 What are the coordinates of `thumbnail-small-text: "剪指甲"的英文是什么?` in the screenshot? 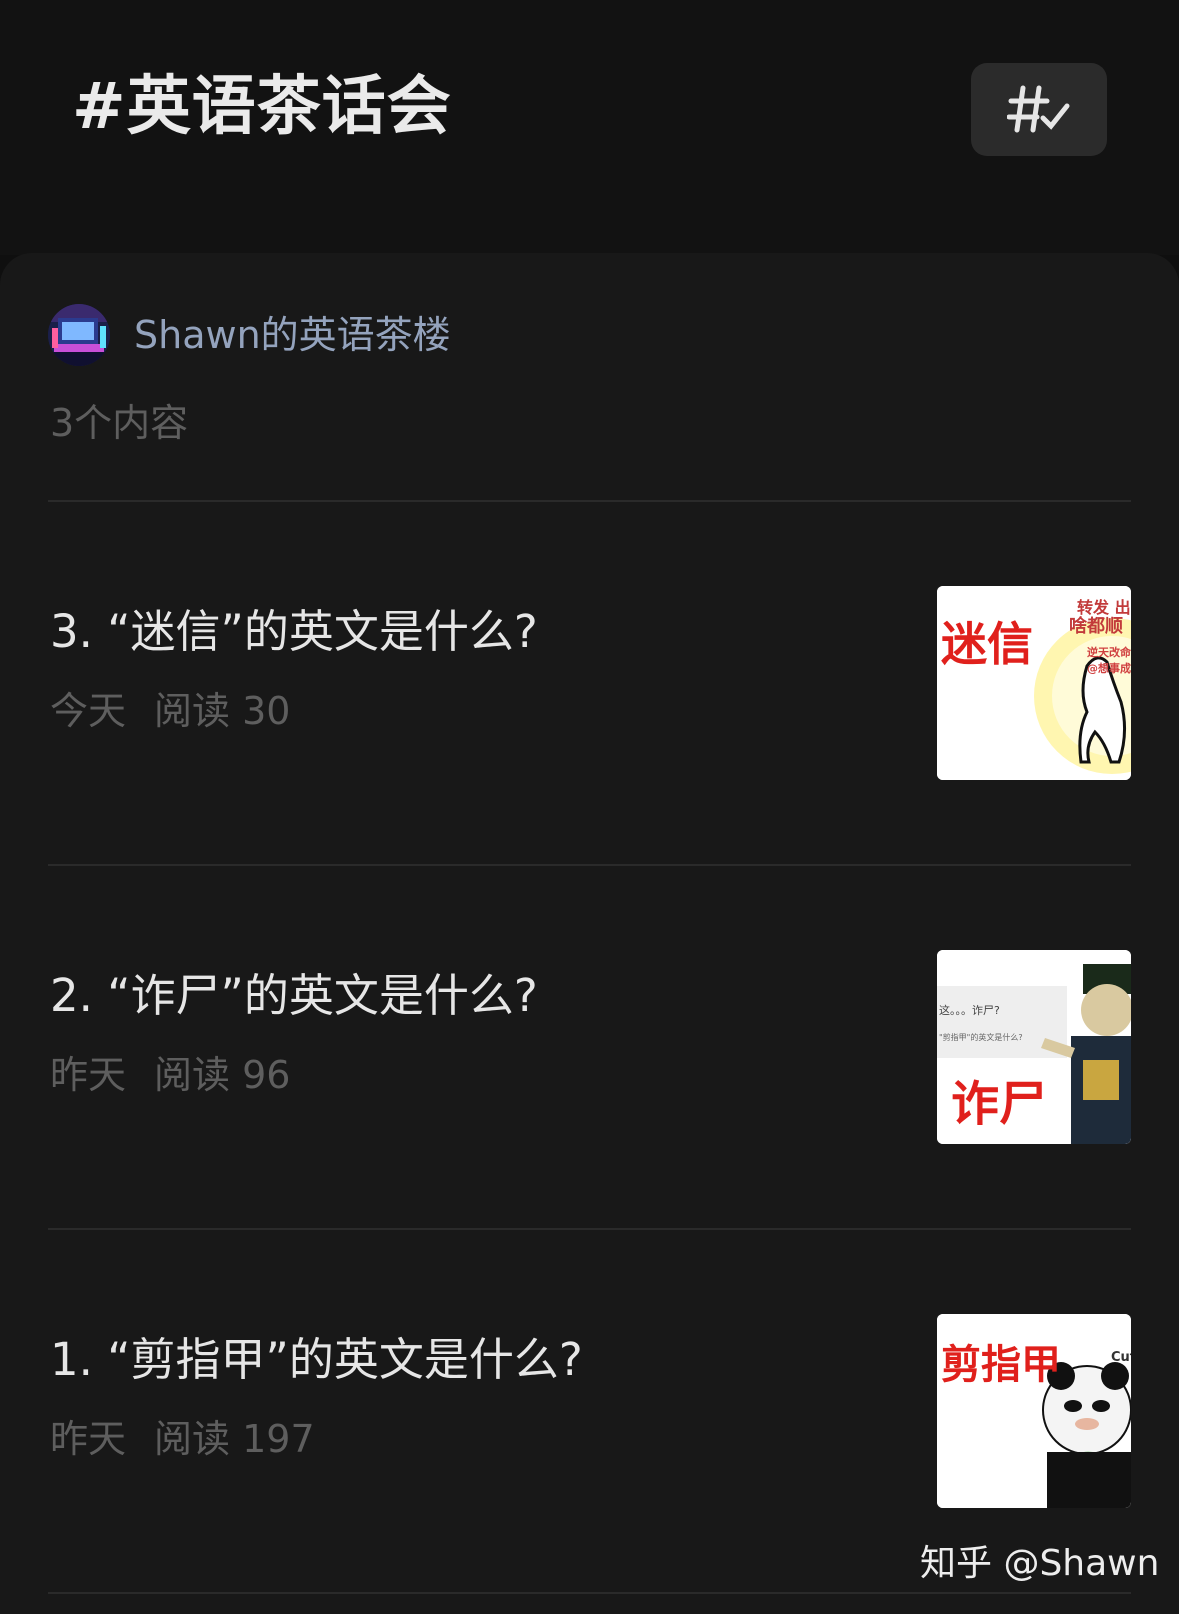 It's located at (981, 1037).